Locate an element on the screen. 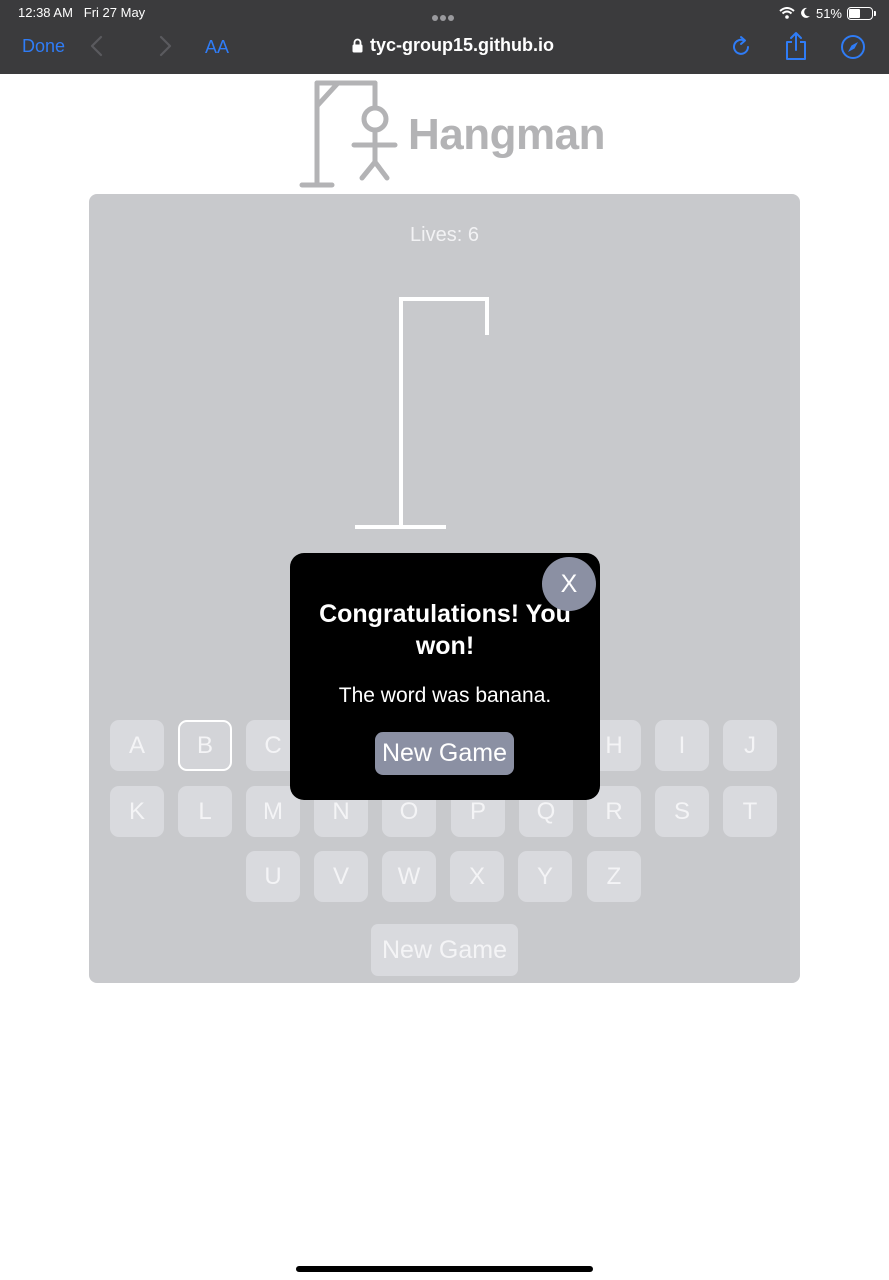 Image resolution: width=889 pixels, height=1280 pixels. text-size-button: AA is located at coordinates (217, 47).